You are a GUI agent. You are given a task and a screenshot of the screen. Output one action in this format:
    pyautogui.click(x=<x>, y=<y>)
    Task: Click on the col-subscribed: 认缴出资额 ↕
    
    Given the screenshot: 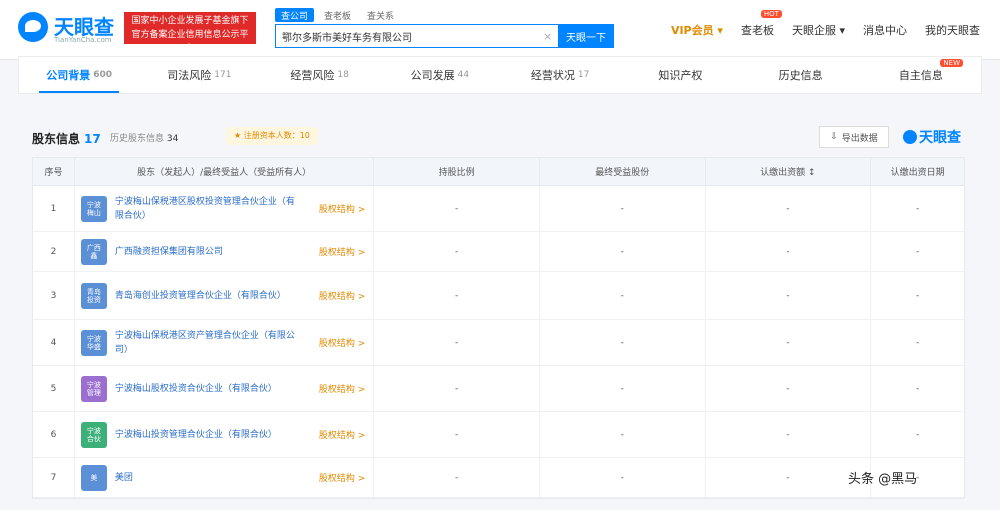 What is the action you would take?
    pyautogui.click(x=789, y=171)
    